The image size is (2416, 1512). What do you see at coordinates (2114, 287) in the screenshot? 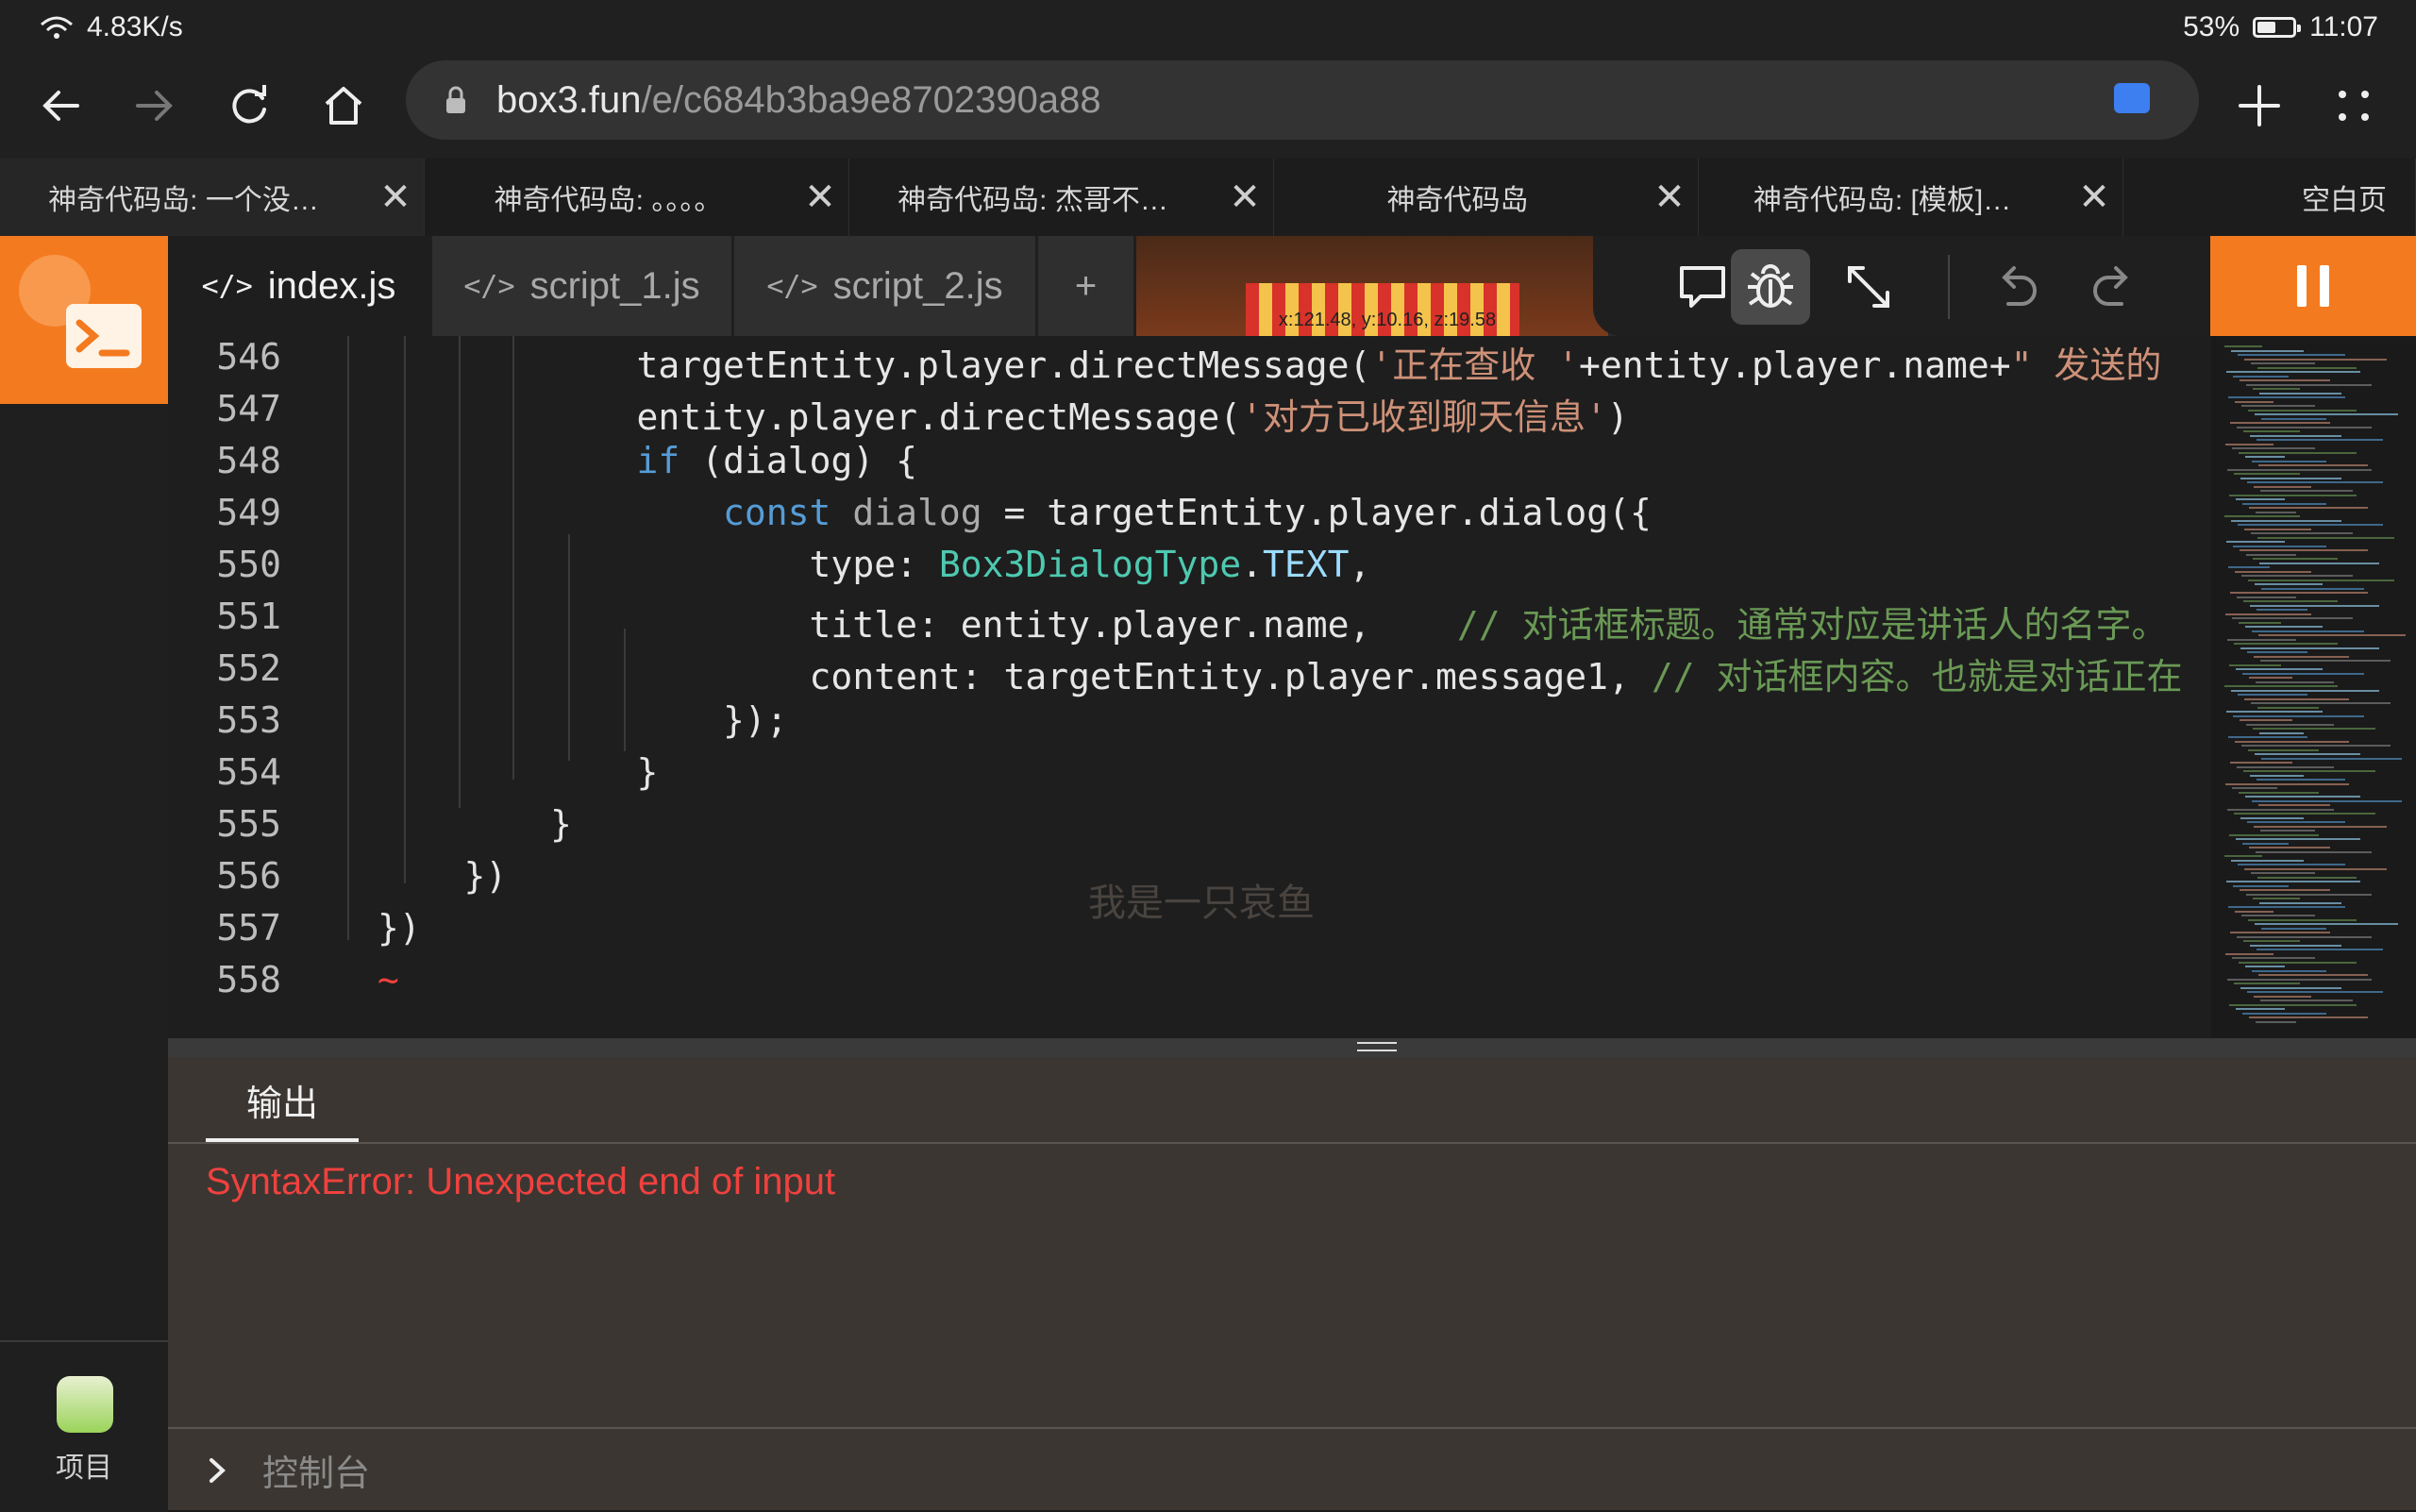
I see `redo-button` at bounding box center [2114, 287].